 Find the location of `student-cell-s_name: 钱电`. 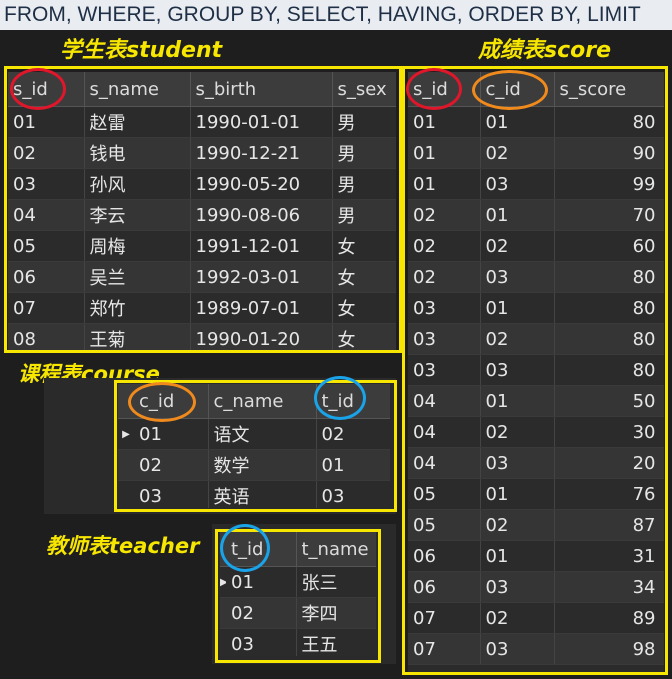

student-cell-s_name: 钱电 is located at coordinates (137, 153).